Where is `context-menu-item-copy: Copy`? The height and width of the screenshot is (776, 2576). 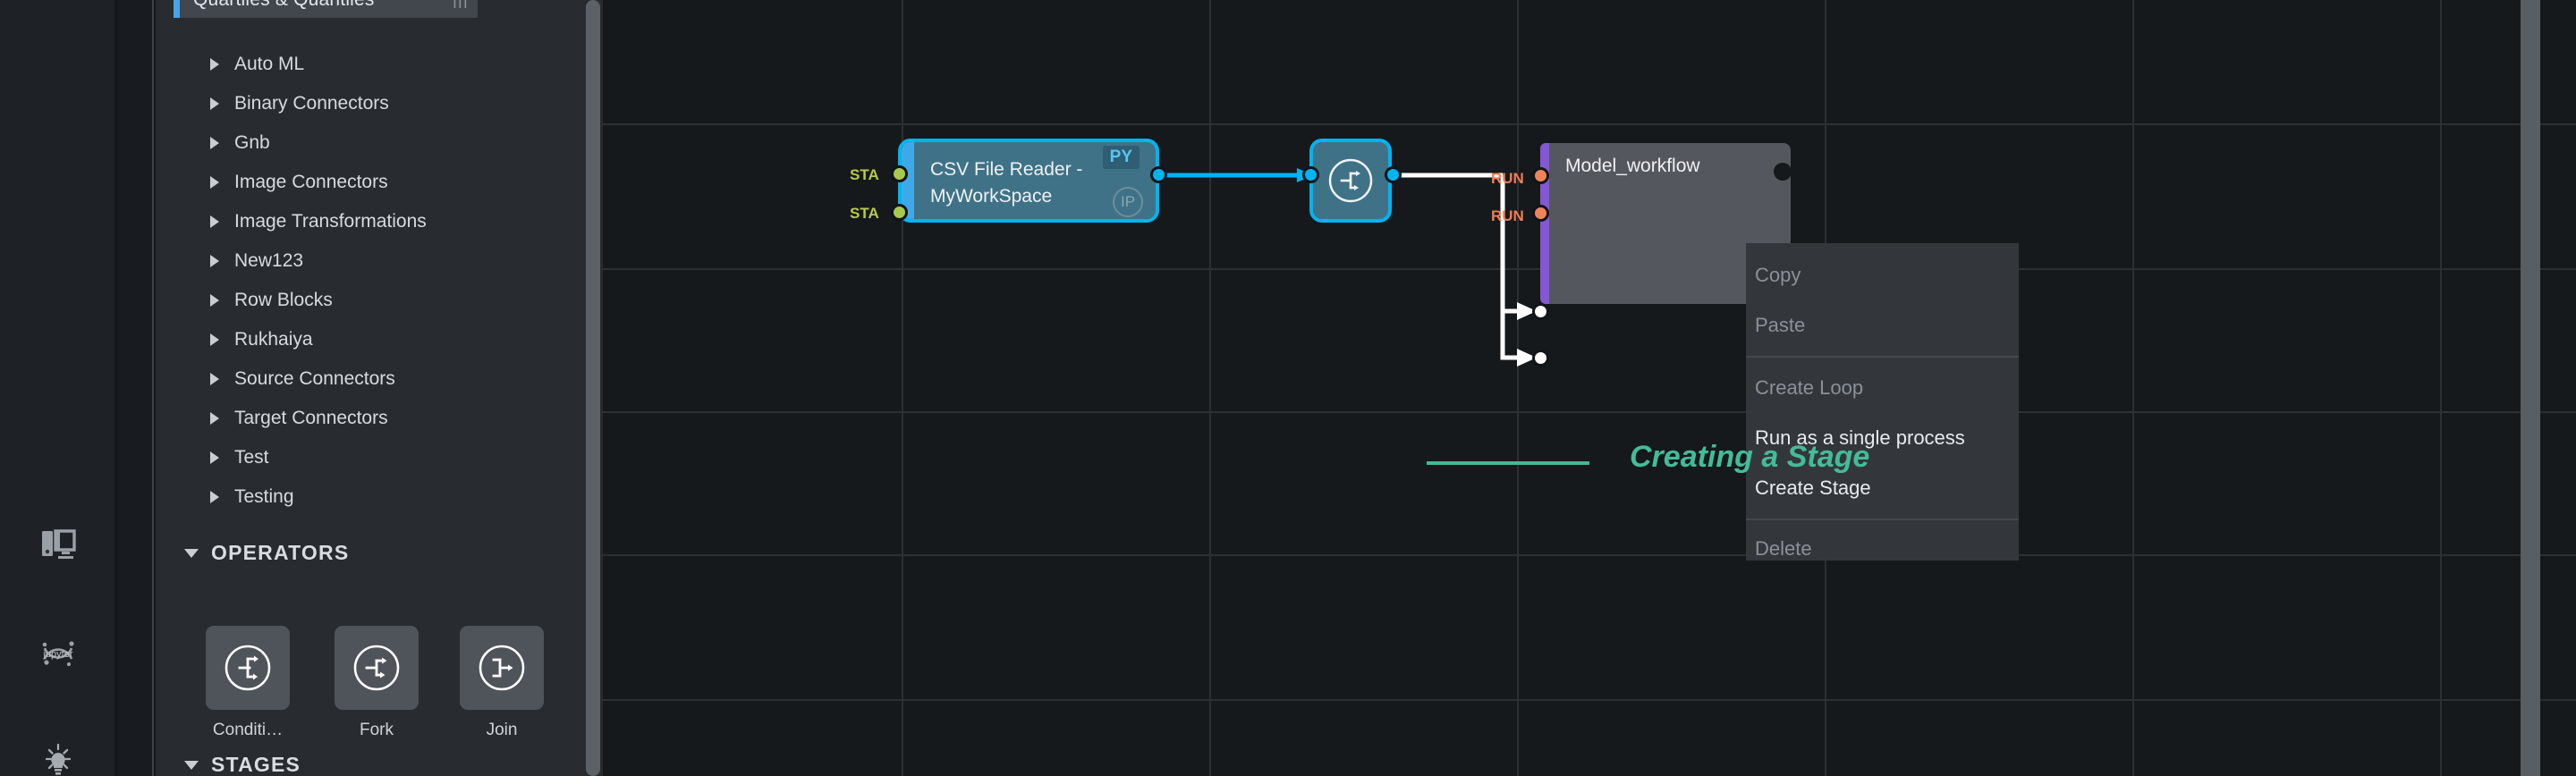 context-menu-item-copy: Copy is located at coordinates (1882, 275).